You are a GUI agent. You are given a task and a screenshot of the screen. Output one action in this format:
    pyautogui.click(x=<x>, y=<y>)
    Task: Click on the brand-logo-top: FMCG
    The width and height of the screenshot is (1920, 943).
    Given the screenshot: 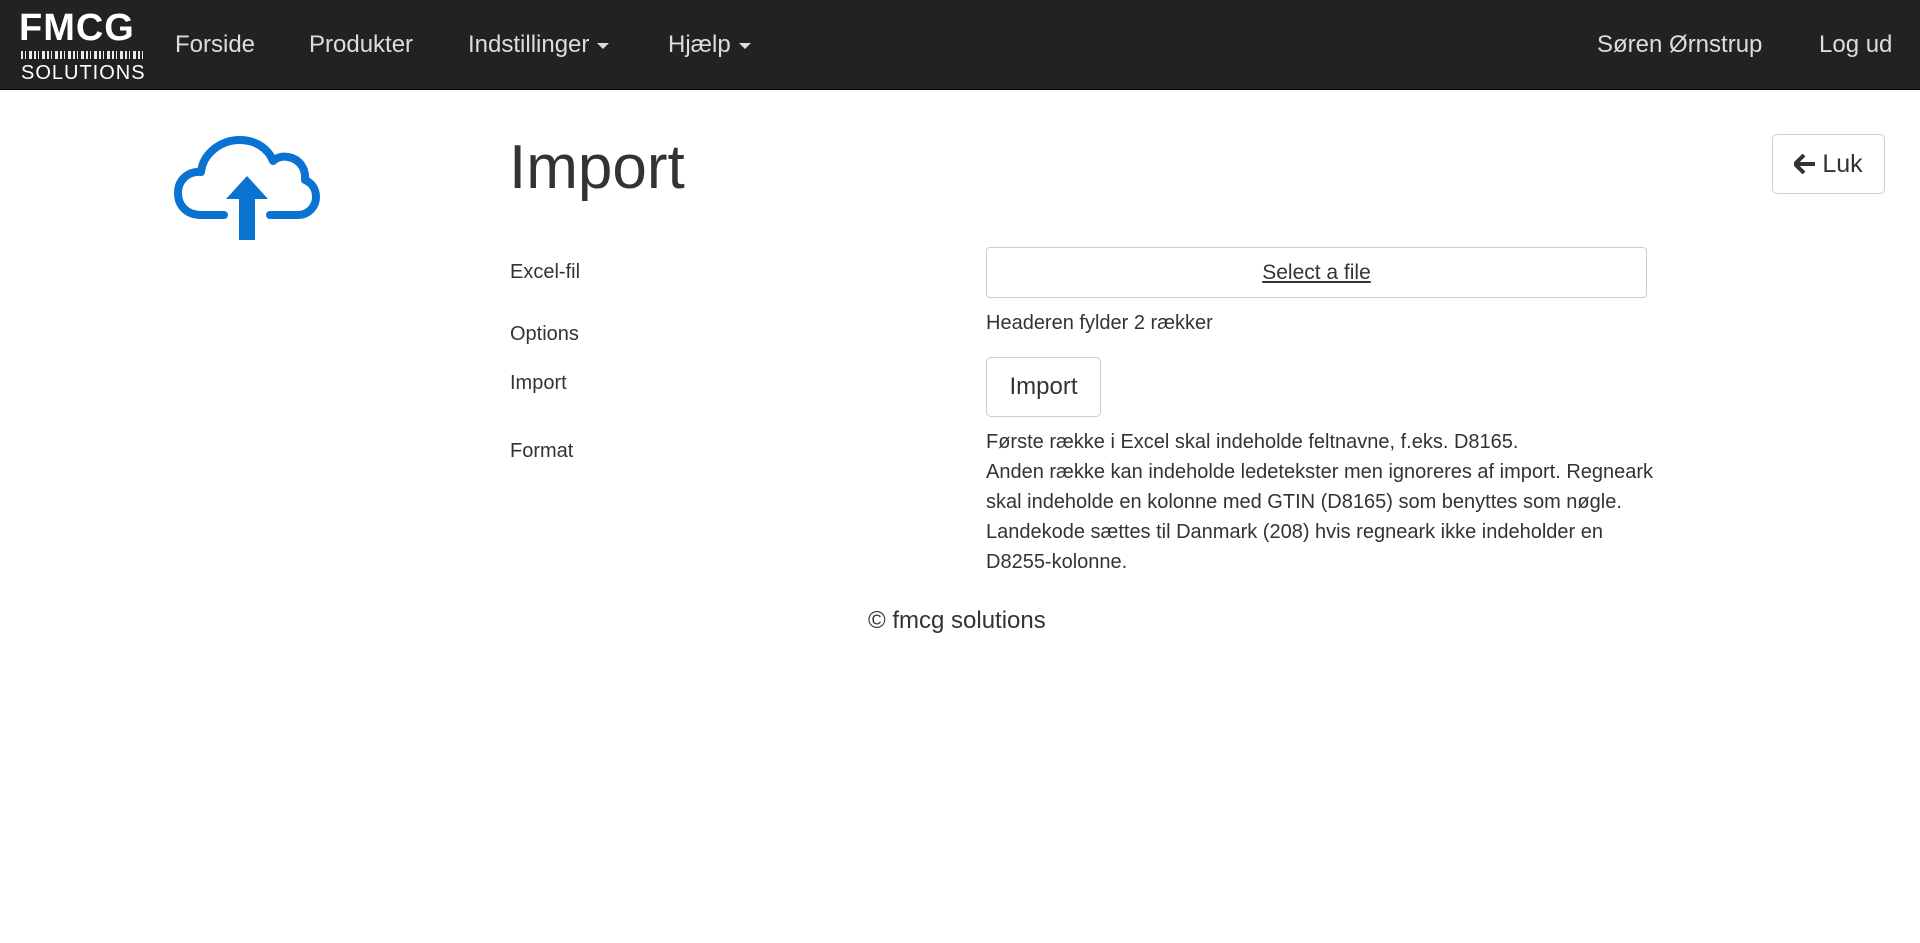 What is the action you would take?
    pyautogui.click(x=77, y=28)
    